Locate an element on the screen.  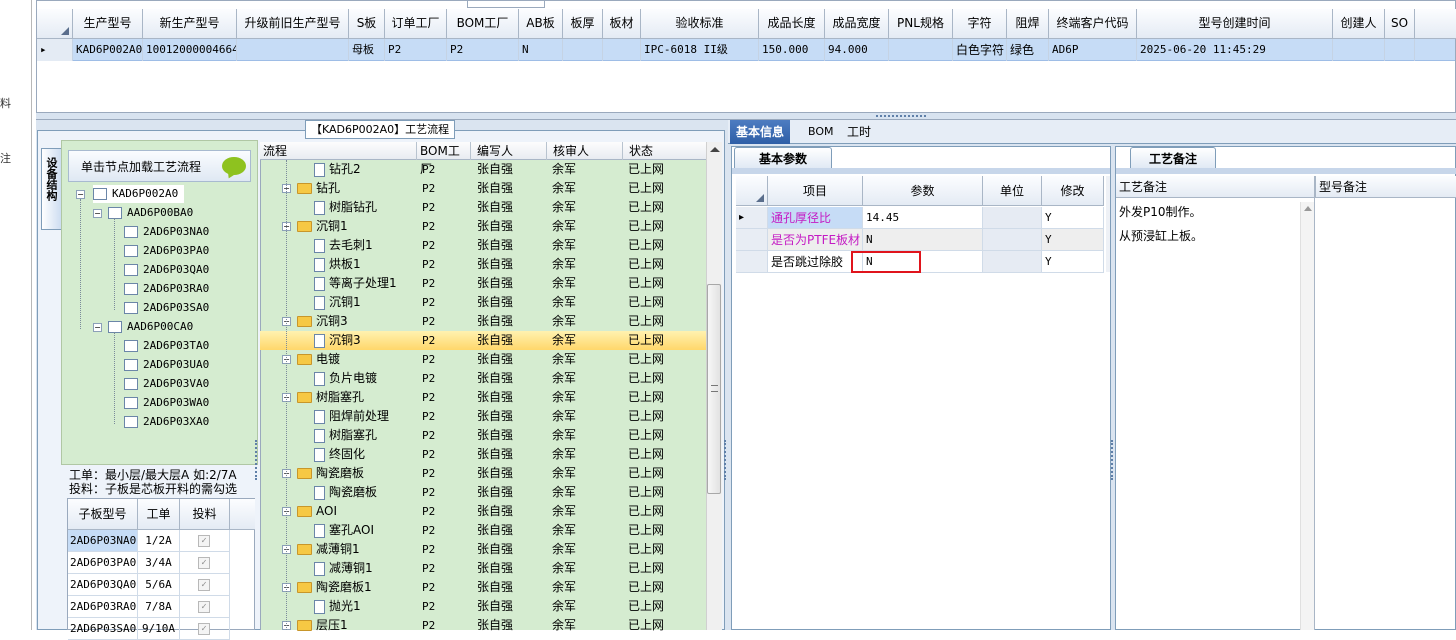
cell: 2025-06-20 11:45:29 is located at coordinates (1235, 50).